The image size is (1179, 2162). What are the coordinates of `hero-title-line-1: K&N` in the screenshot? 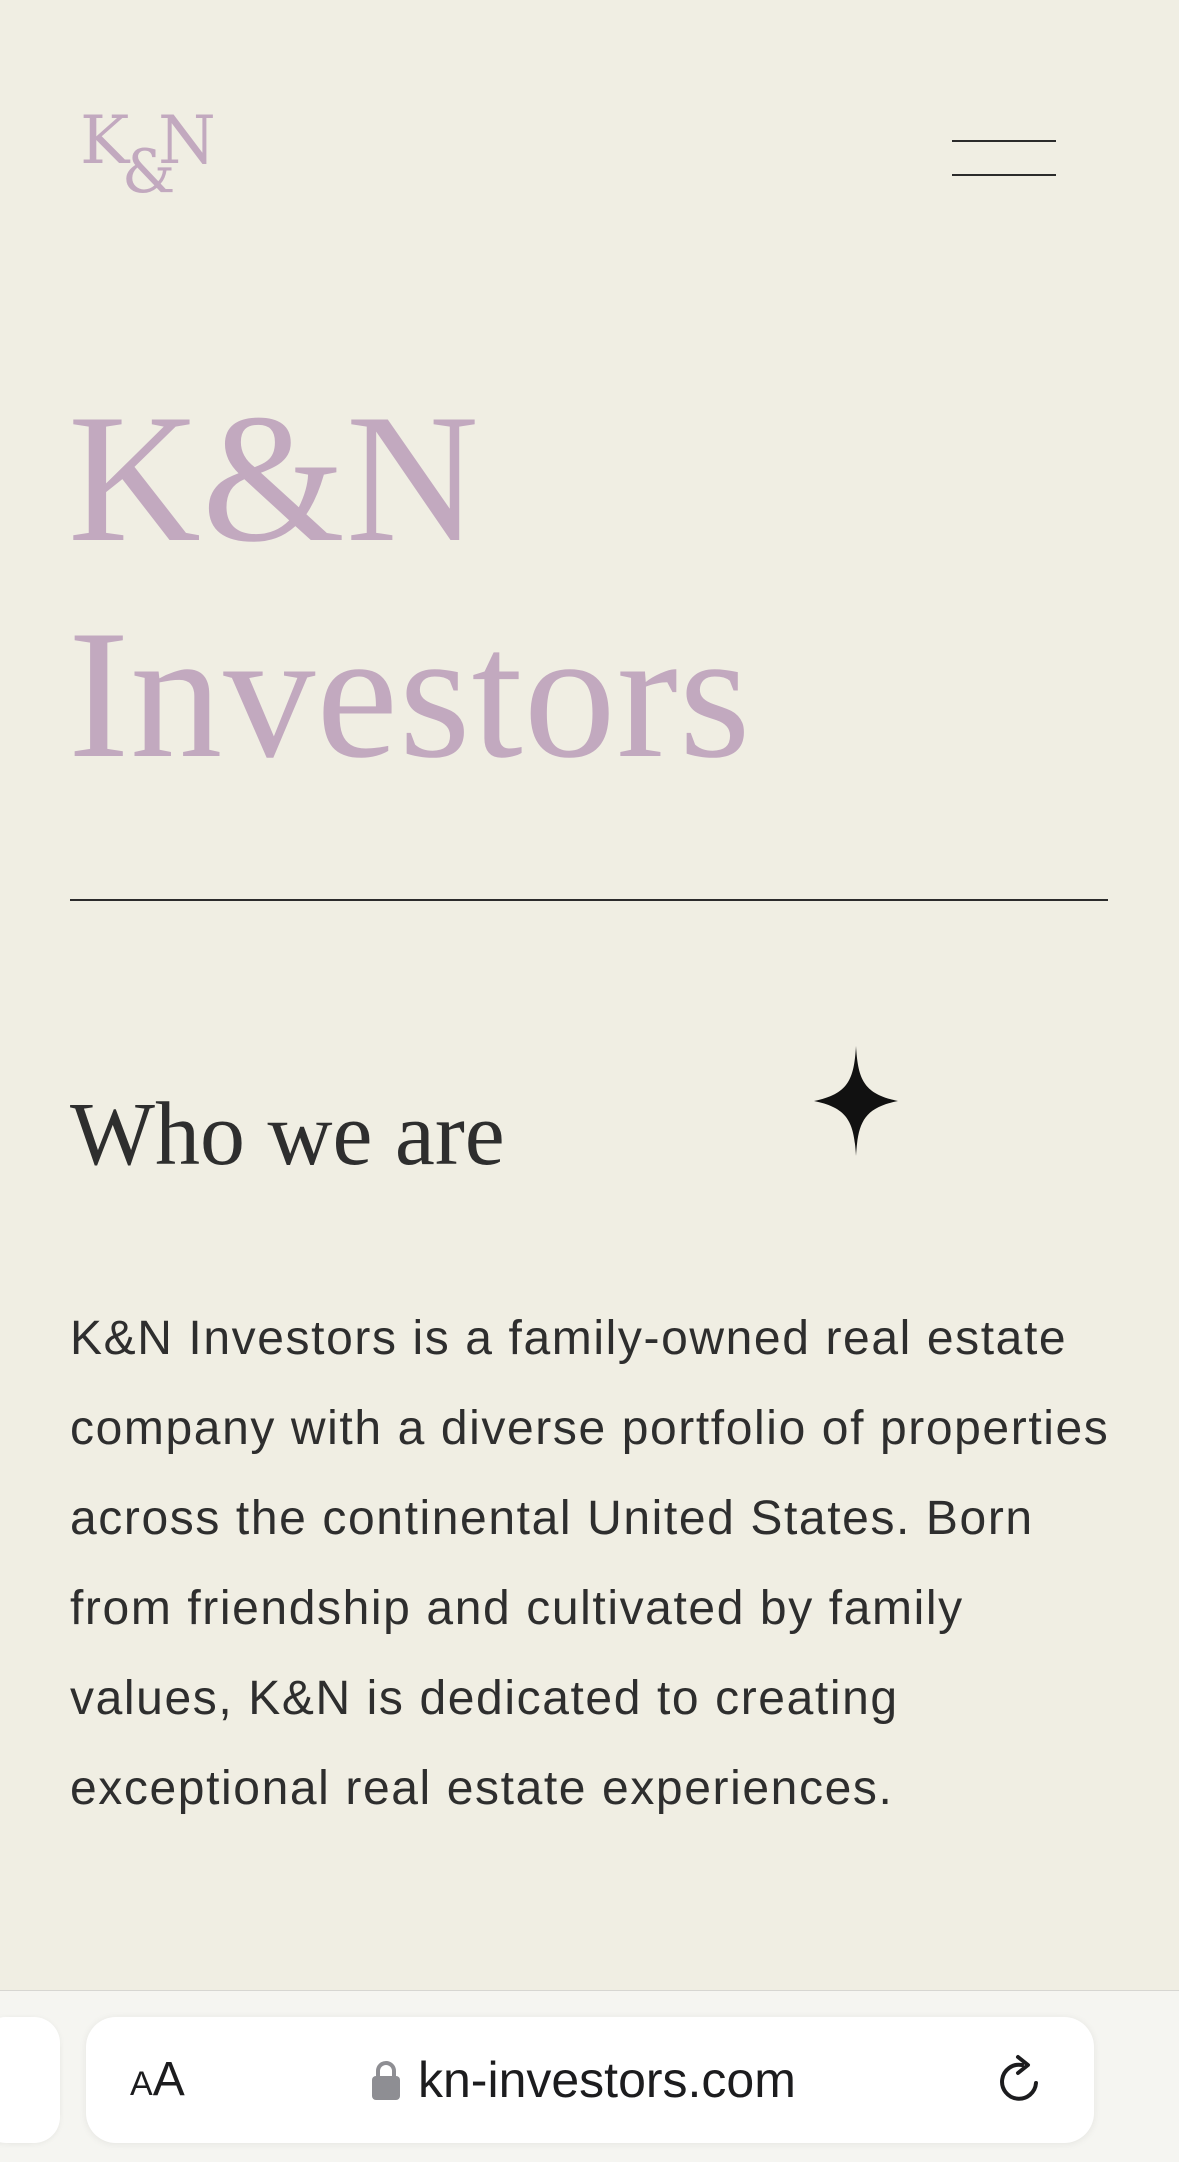 It's located at (274, 478).